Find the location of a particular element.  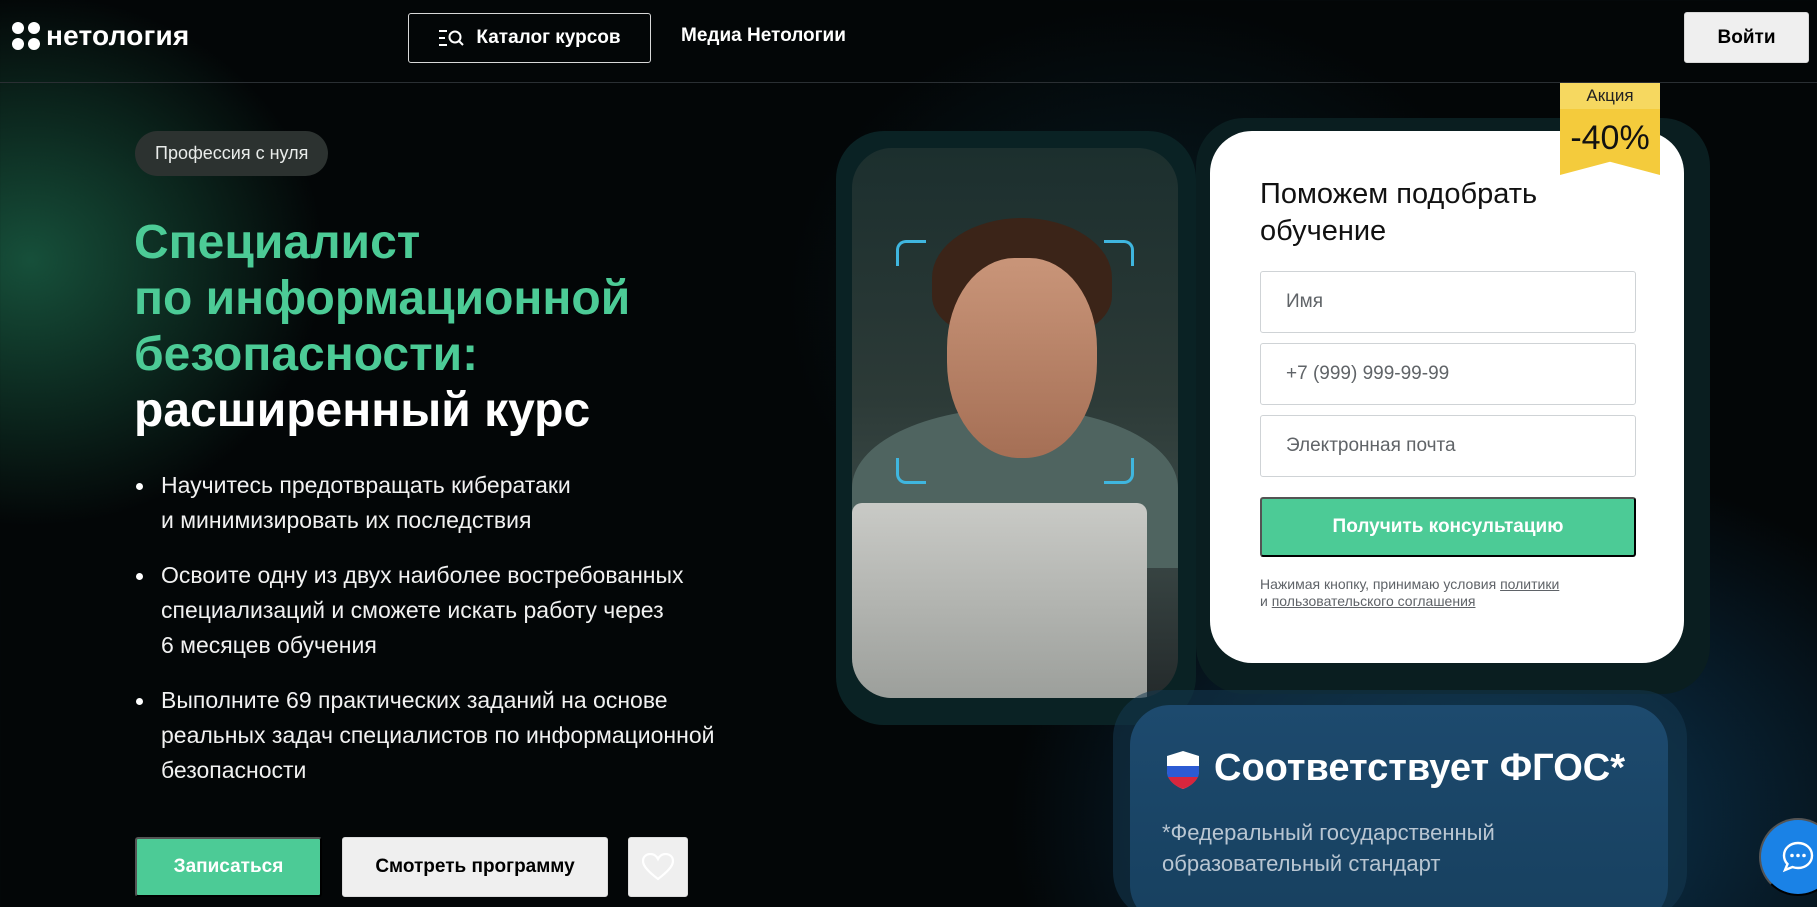

media-link: Медиа Нетологии is located at coordinates (763, 36).